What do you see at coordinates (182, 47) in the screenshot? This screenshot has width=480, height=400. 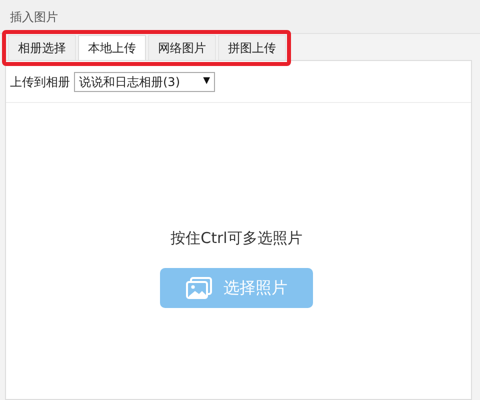 I see `tab: 网络图片` at bounding box center [182, 47].